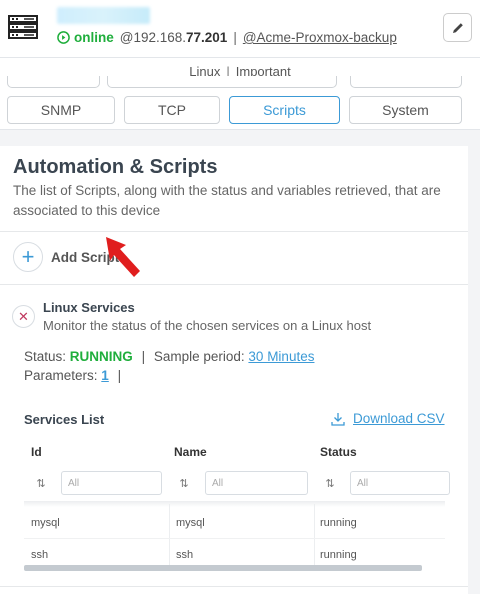 The width and height of the screenshot is (480, 594). Describe the element at coordinates (199, 356) in the screenshot. I see `sample-period-label: Sample period:` at that location.